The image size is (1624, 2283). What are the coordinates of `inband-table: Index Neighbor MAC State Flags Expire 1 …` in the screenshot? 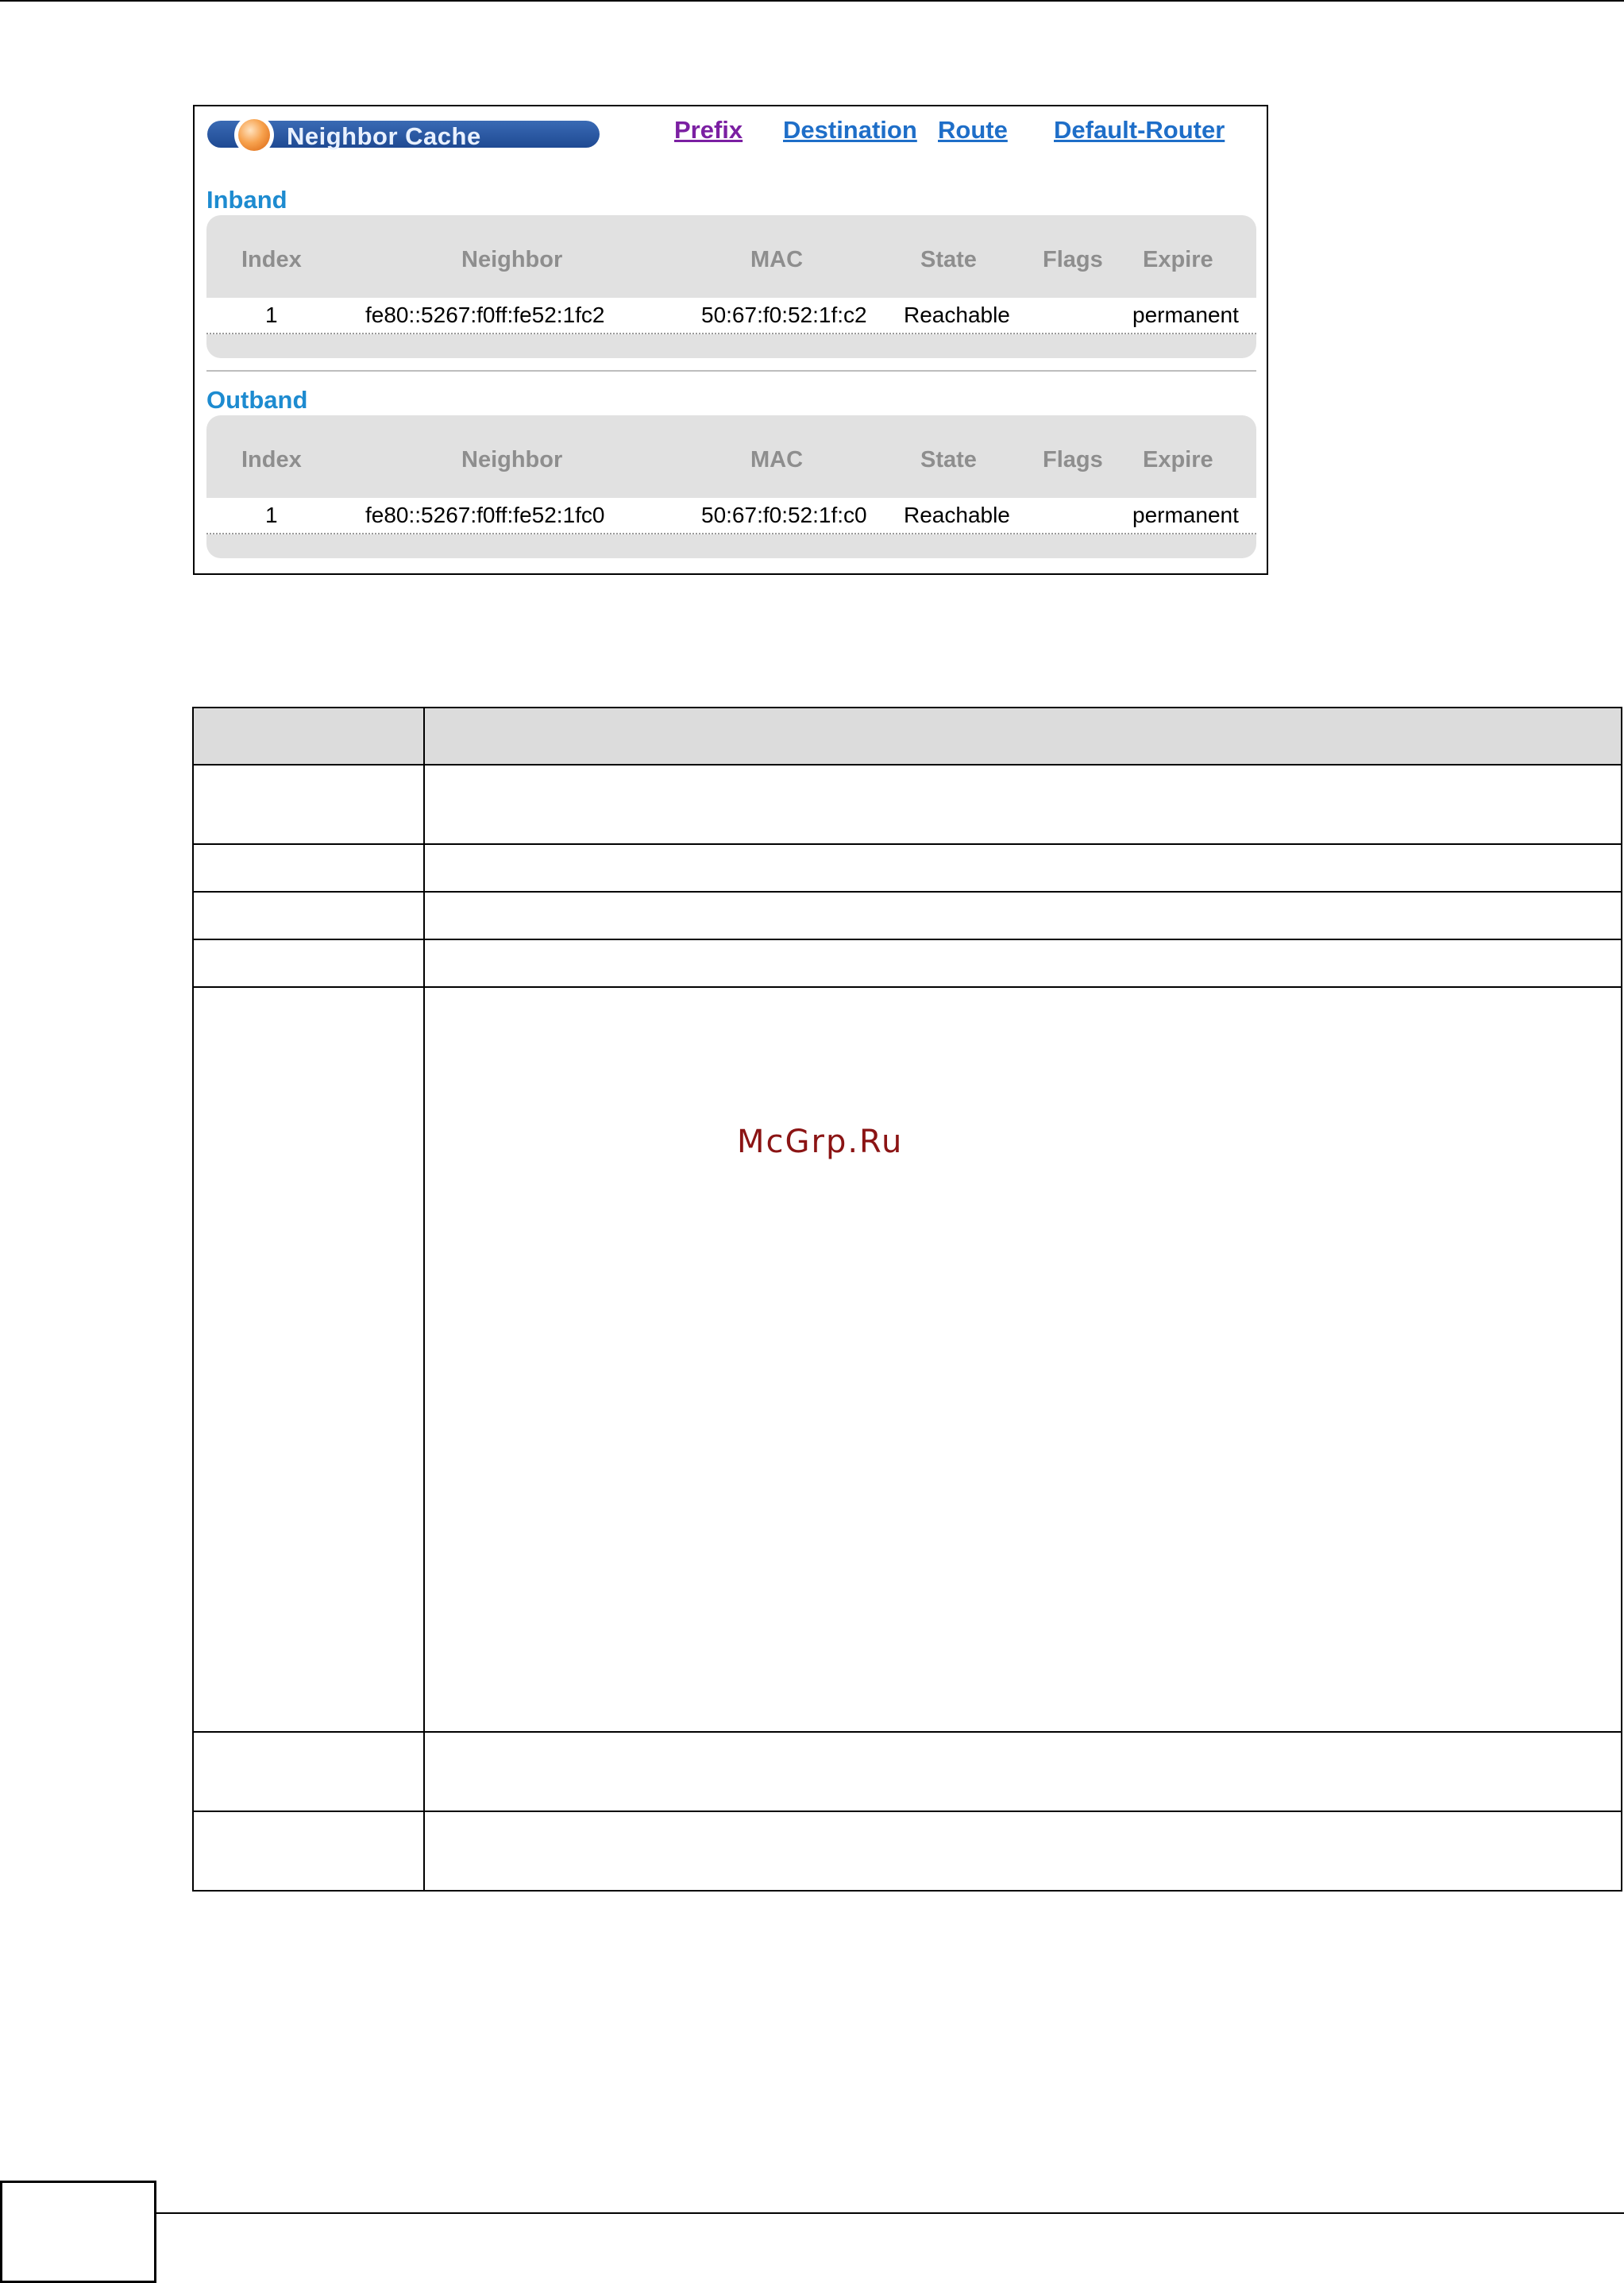 It's located at (731, 286).